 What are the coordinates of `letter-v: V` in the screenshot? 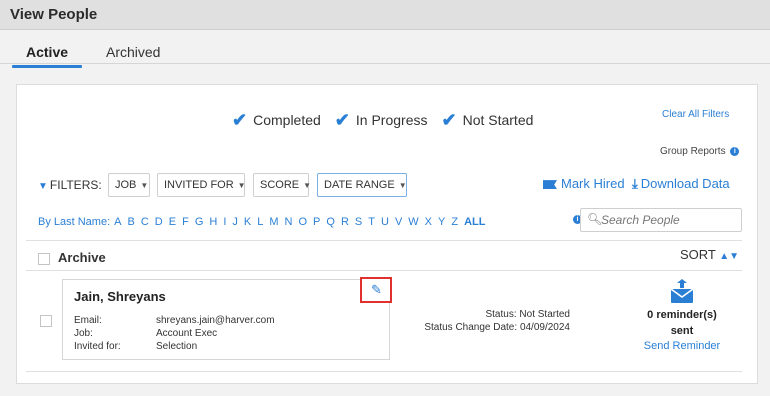 It's located at (398, 222).